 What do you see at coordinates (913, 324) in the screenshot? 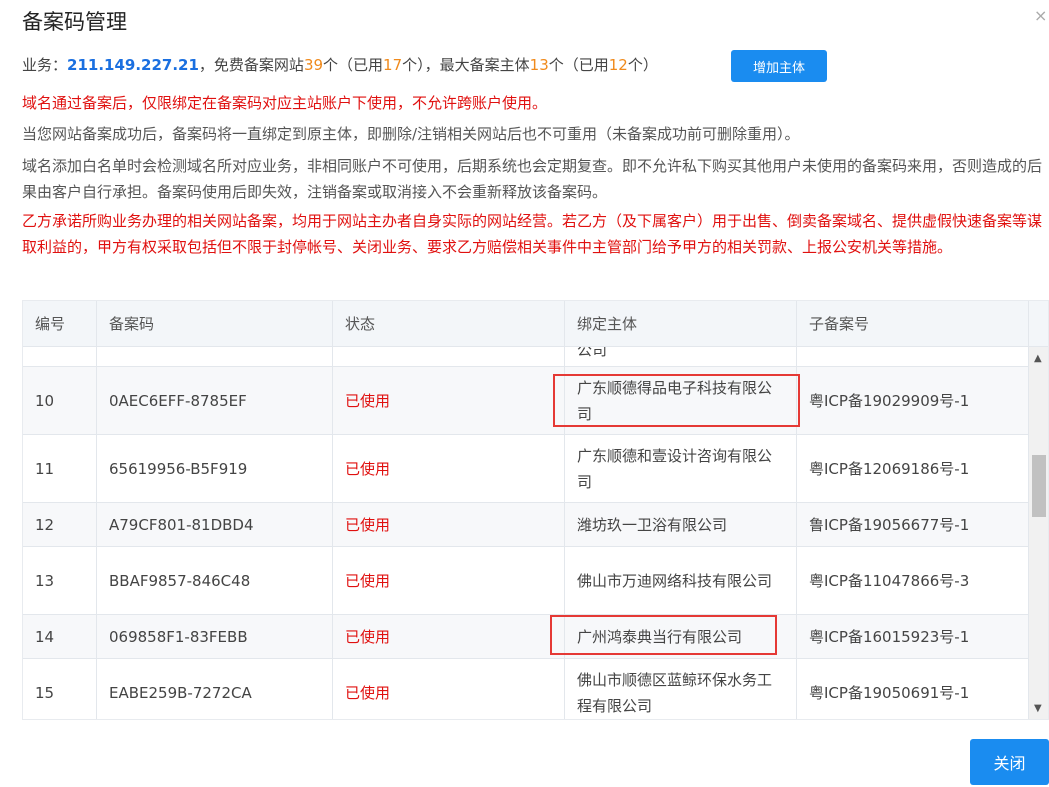
I see `header-icp: 子备案号` at bounding box center [913, 324].